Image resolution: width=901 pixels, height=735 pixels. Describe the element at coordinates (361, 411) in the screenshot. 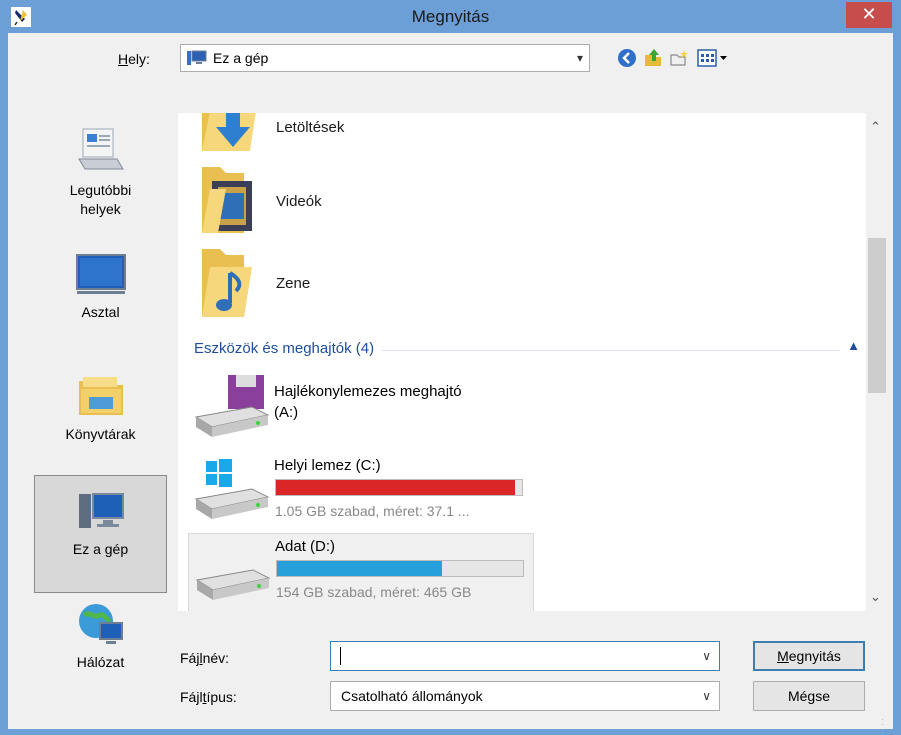

I see `drive-floppy-a: Hajlékonylemezes meghajtó (A:)` at that location.